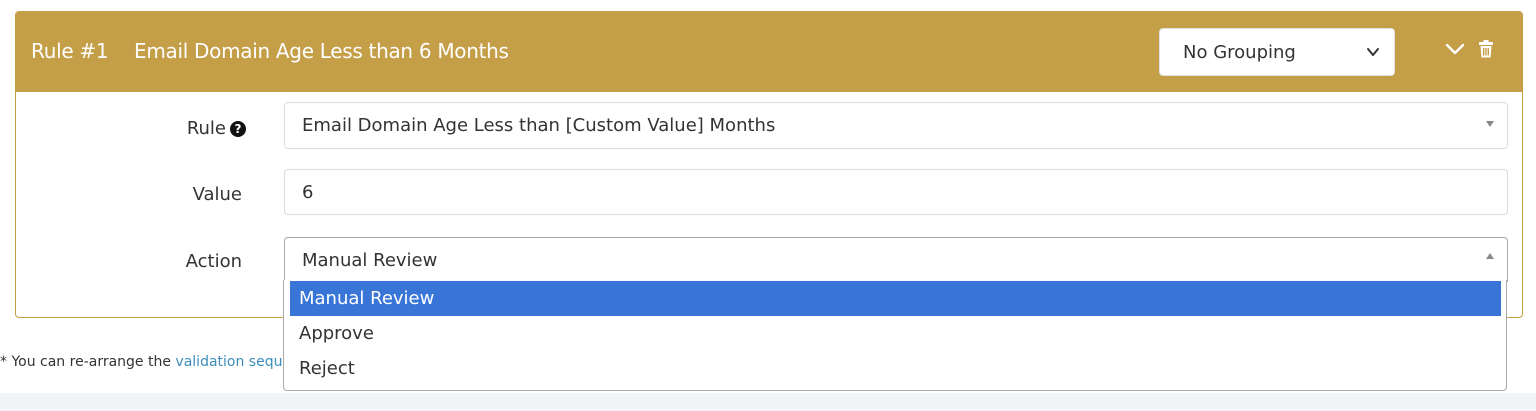 This screenshot has width=1536, height=411. Describe the element at coordinates (768, 402) in the screenshot. I see `footer-strip` at that location.